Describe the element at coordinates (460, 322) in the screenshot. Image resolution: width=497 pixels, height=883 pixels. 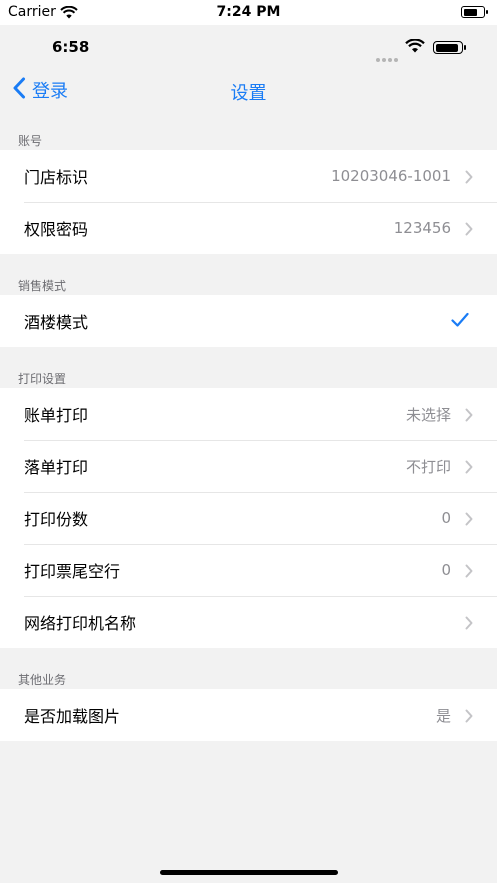
I see `checkmark-icon` at that location.